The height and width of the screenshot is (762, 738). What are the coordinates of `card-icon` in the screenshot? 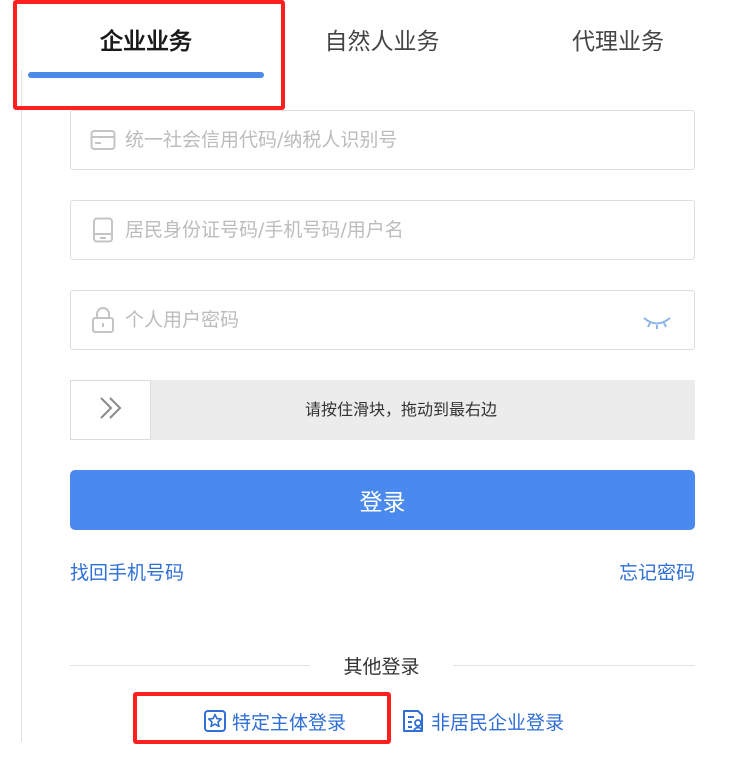 It's located at (103, 140).